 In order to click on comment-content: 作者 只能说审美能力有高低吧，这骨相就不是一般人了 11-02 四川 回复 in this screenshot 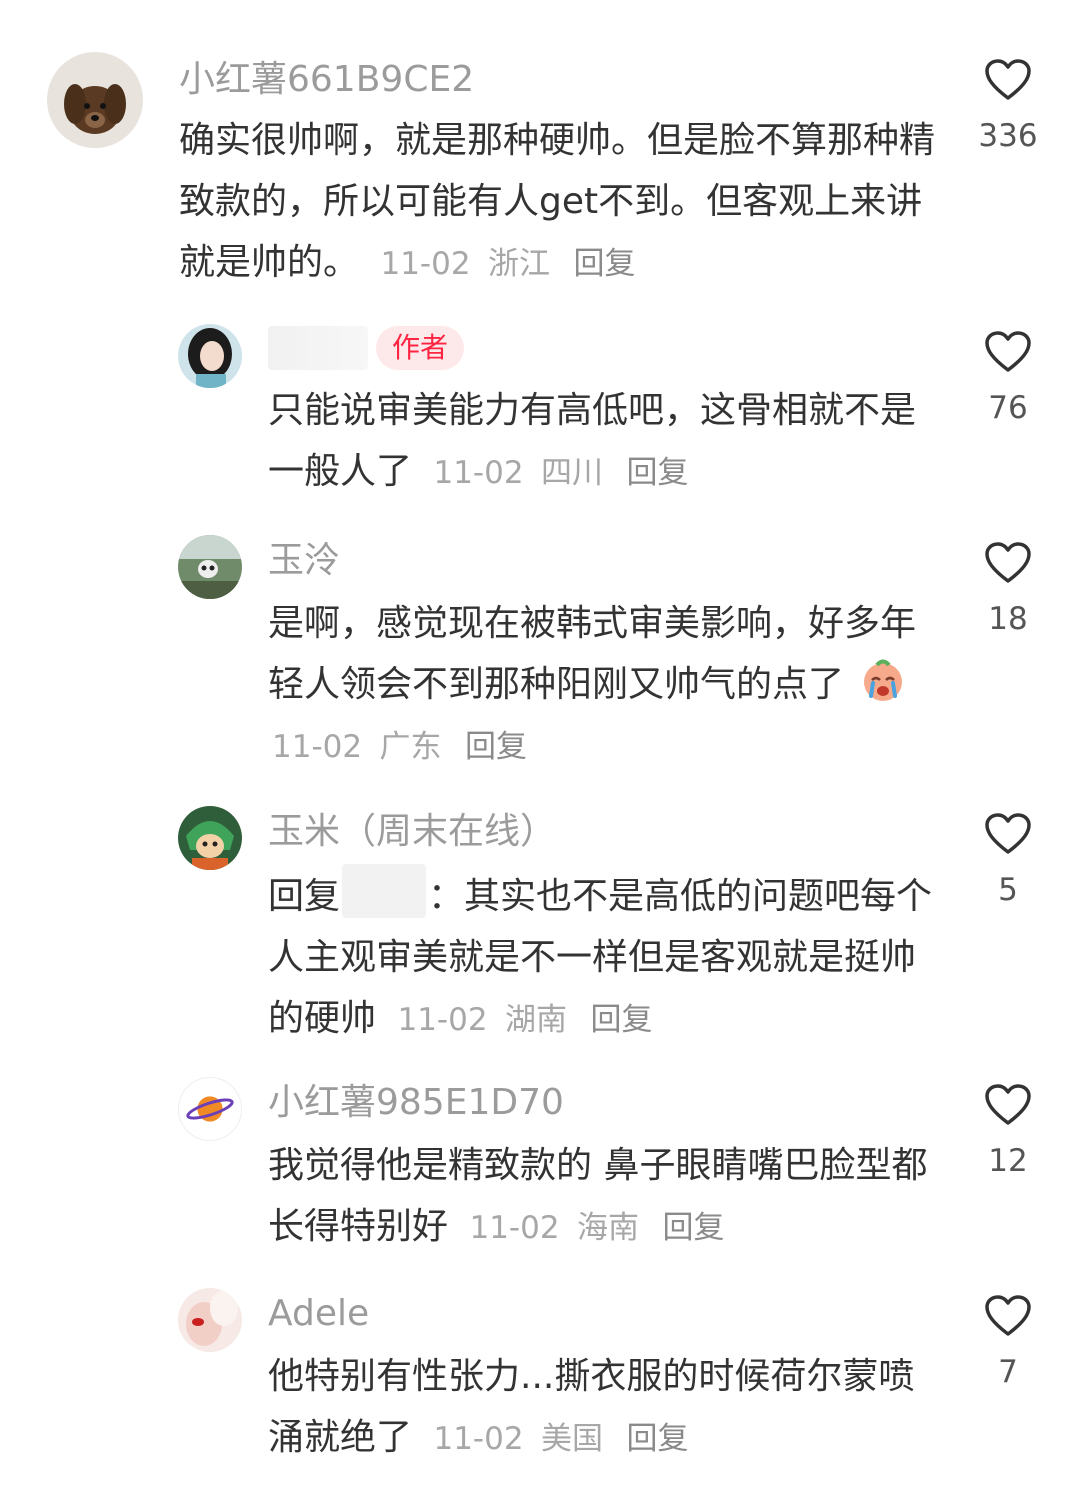, I will do `click(608, 415)`.